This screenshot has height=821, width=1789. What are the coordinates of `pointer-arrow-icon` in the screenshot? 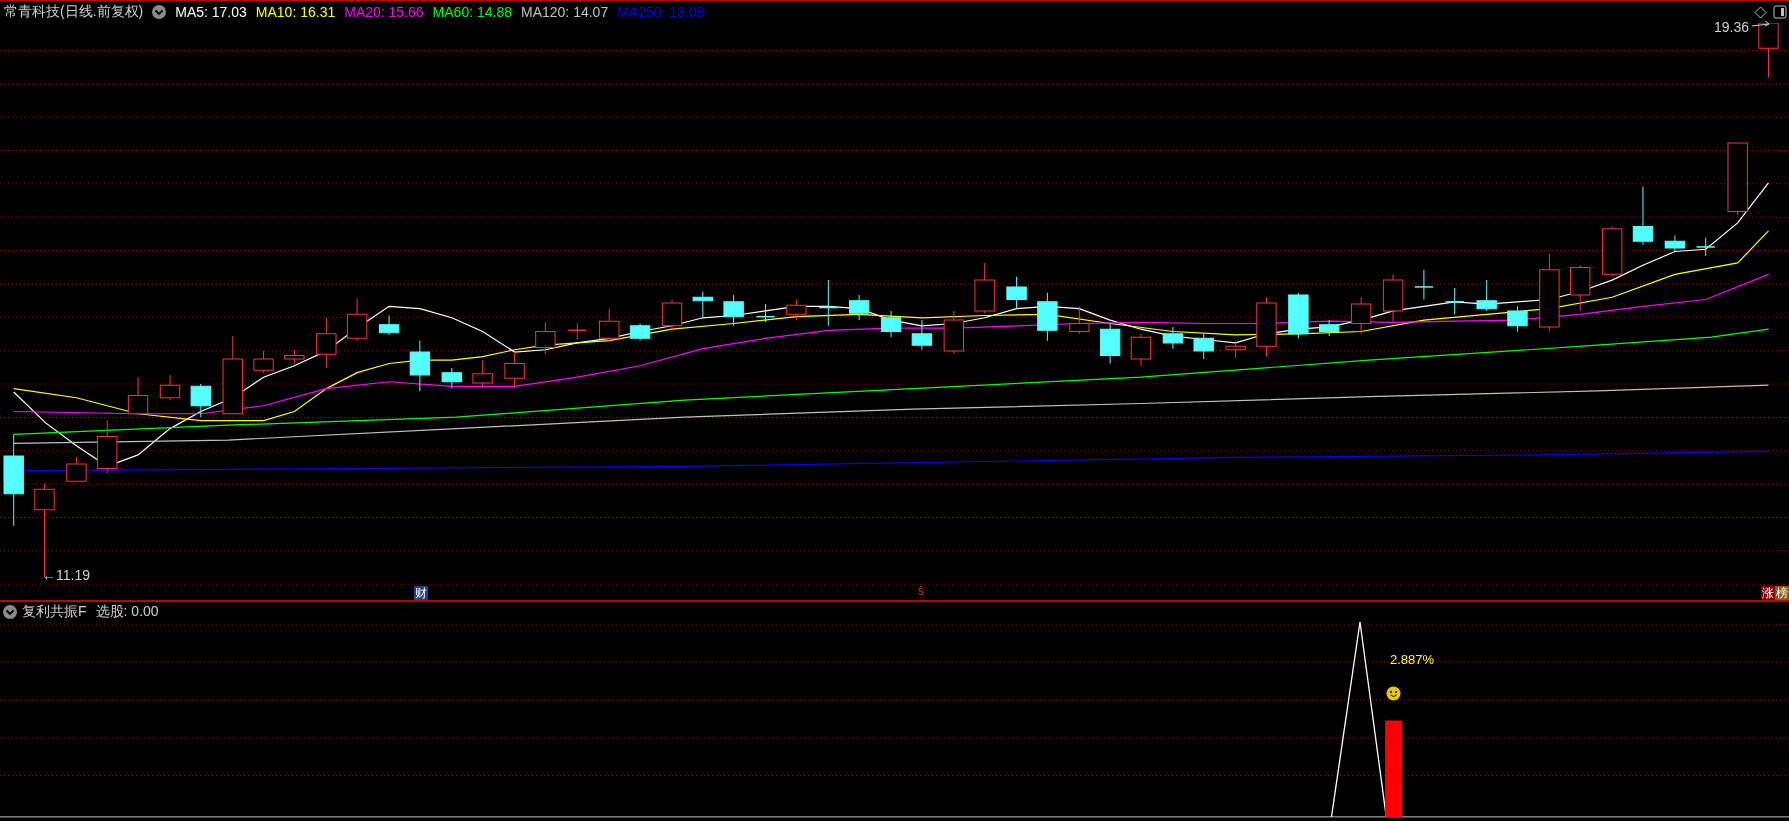 It's located at (1761, 25).